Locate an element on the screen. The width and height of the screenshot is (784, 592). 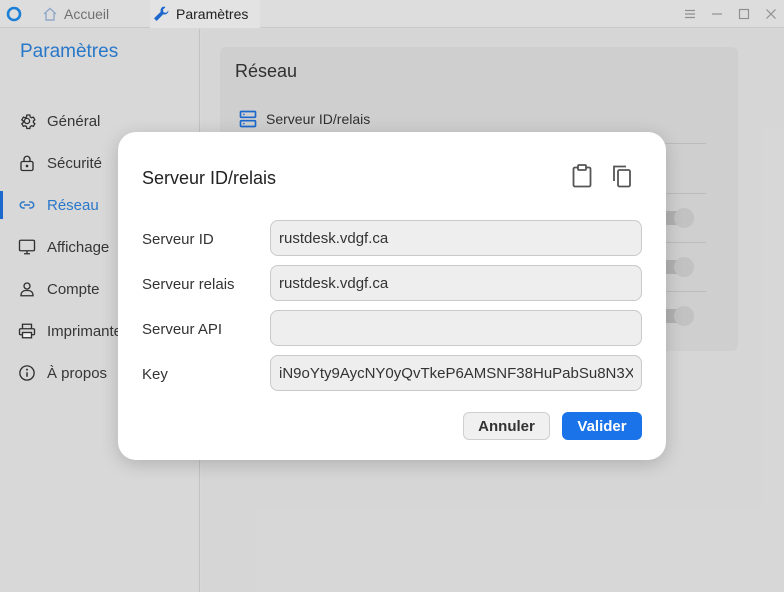
relay-server-label: Serveur relais is located at coordinates (188, 284).